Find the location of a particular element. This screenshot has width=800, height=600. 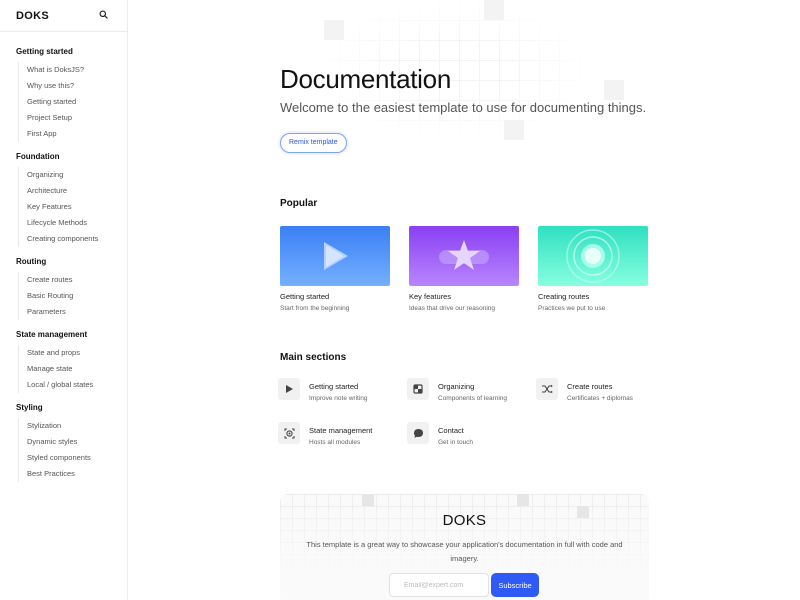

sidebar-item-why-use-this: Why use this? is located at coordinates (73, 86).